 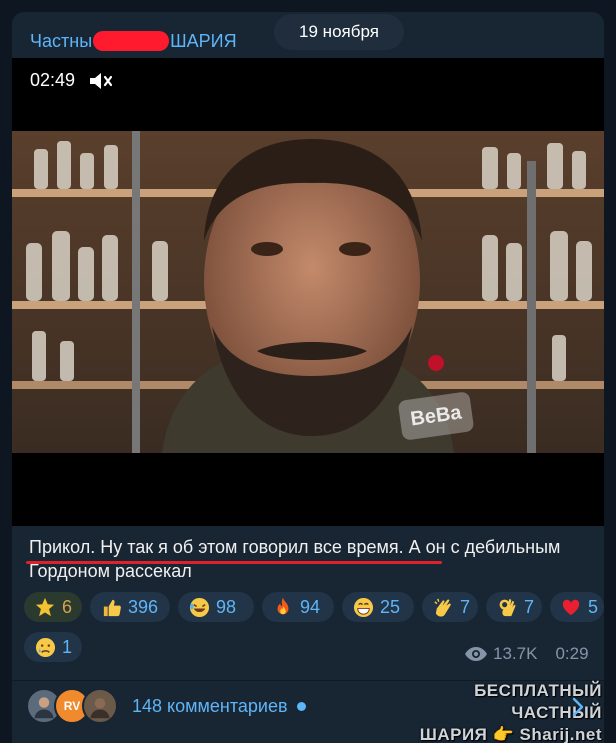 What do you see at coordinates (234, 562) in the screenshot?
I see `caption-highlight-underline` at bounding box center [234, 562].